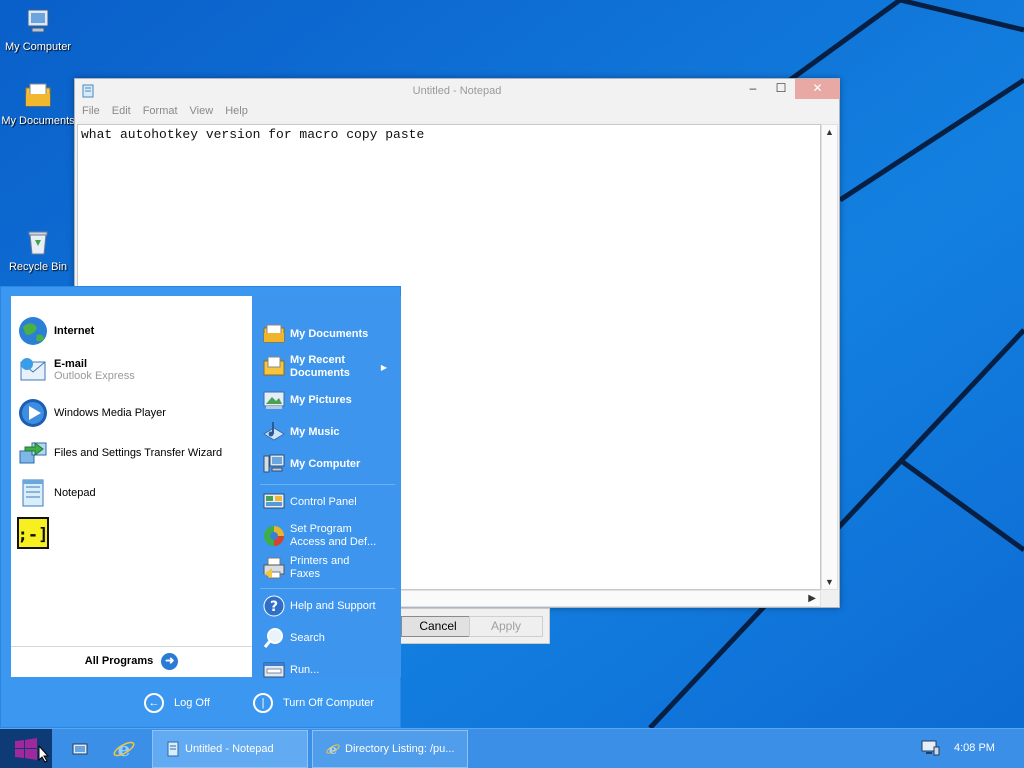  I want to click on turn-off-button: | Turn Off Computer, so click(313, 703).